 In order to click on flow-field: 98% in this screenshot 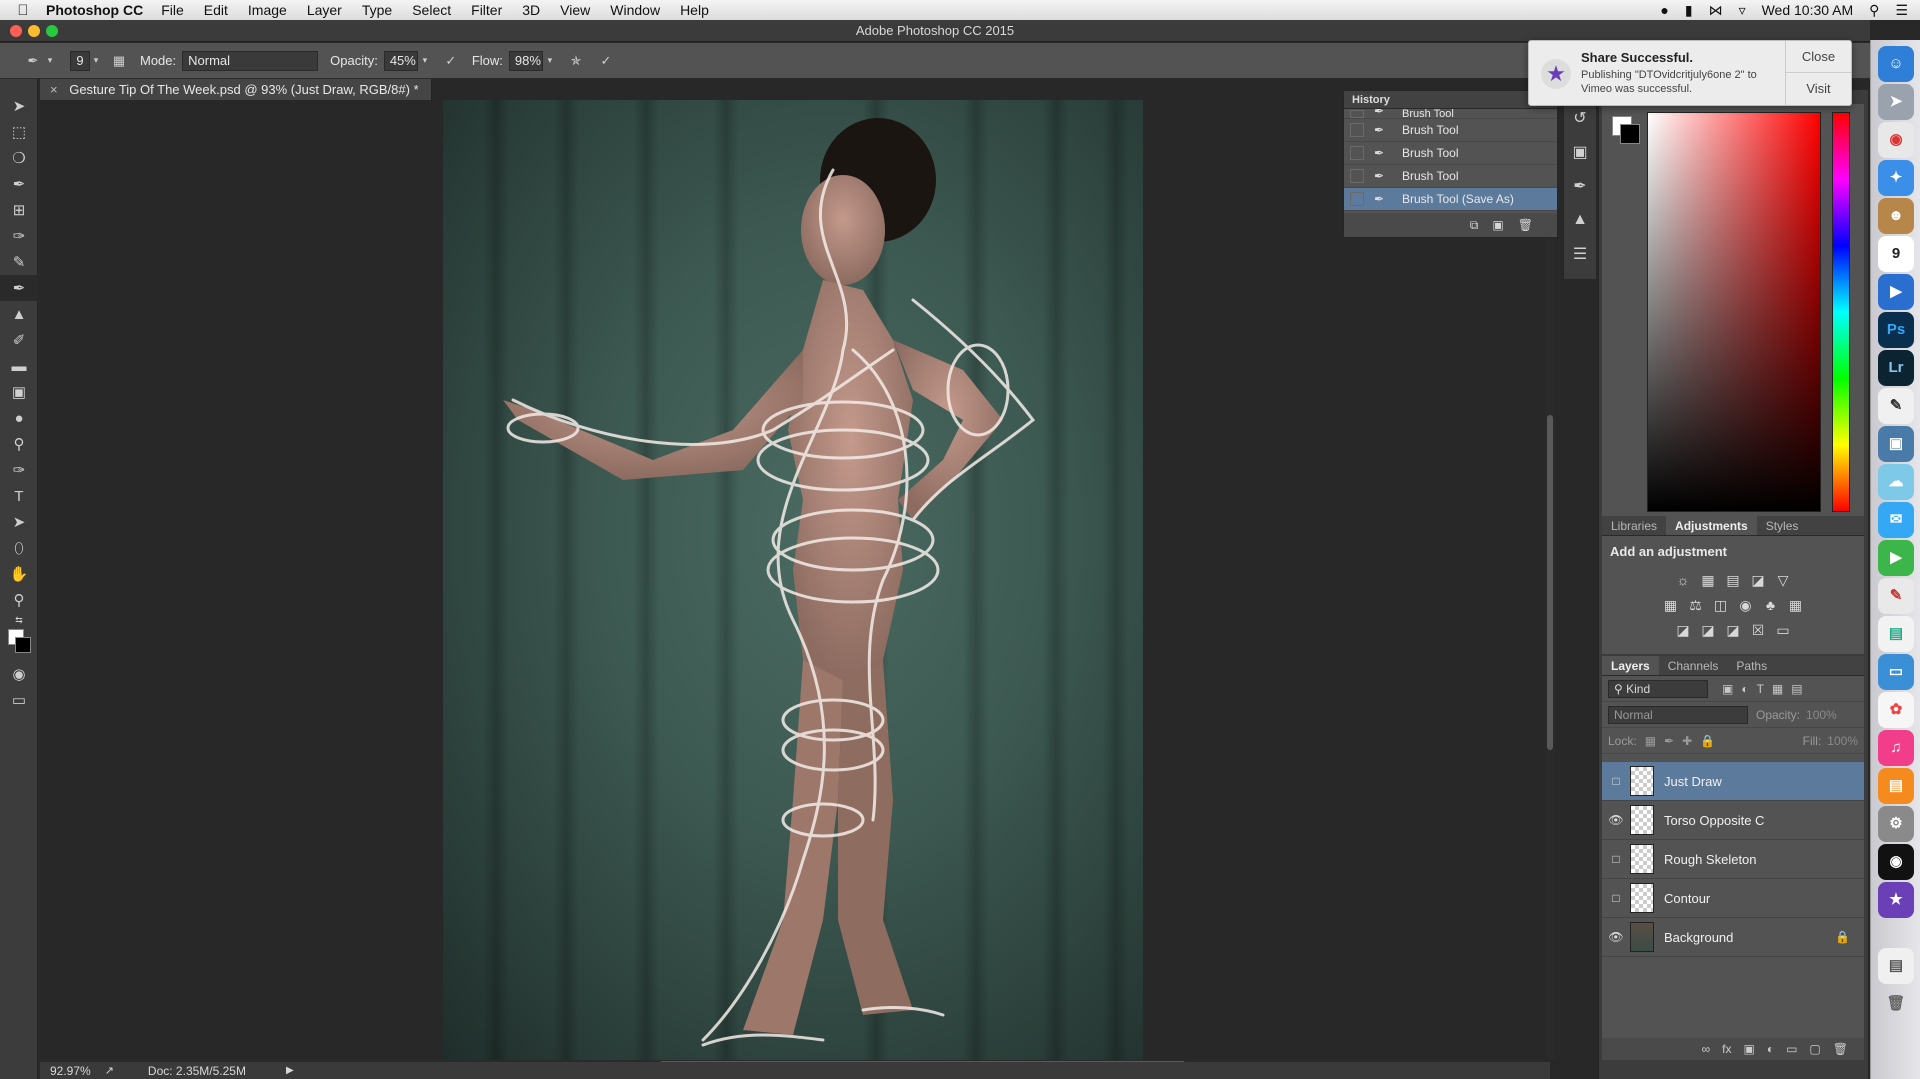, I will do `click(525, 60)`.